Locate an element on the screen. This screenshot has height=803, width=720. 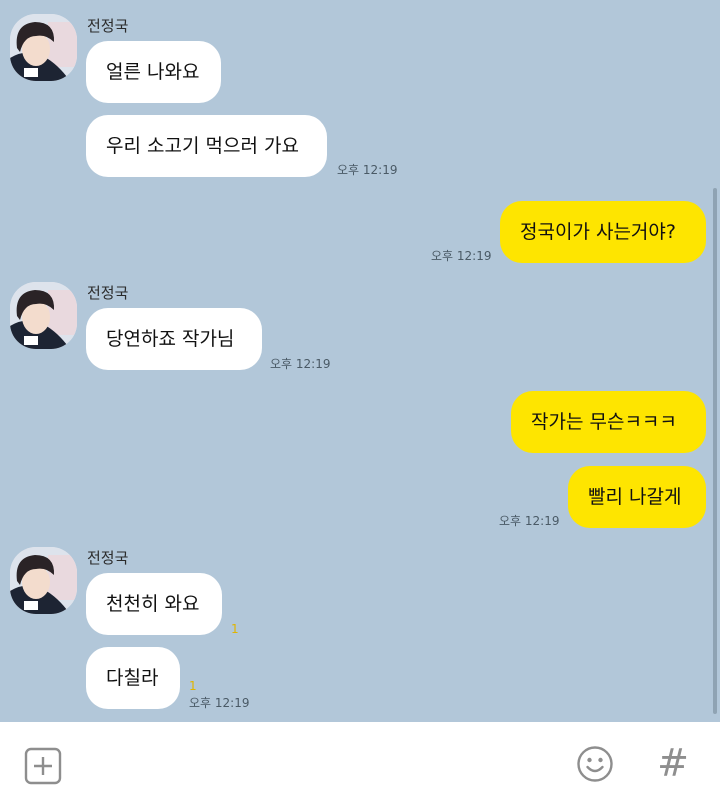
message-bubble-incoming: 얼른 나와요 is located at coordinates (153, 72).